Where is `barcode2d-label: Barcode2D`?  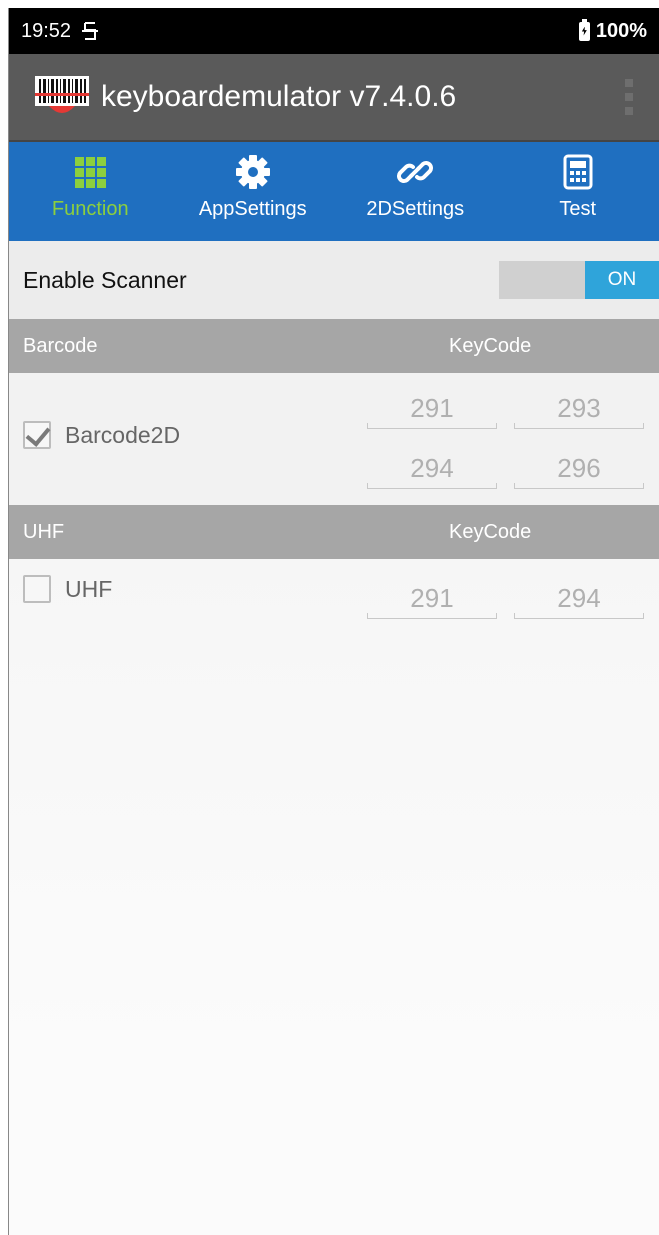
barcode2d-label: Barcode2D is located at coordinates (123, 434).